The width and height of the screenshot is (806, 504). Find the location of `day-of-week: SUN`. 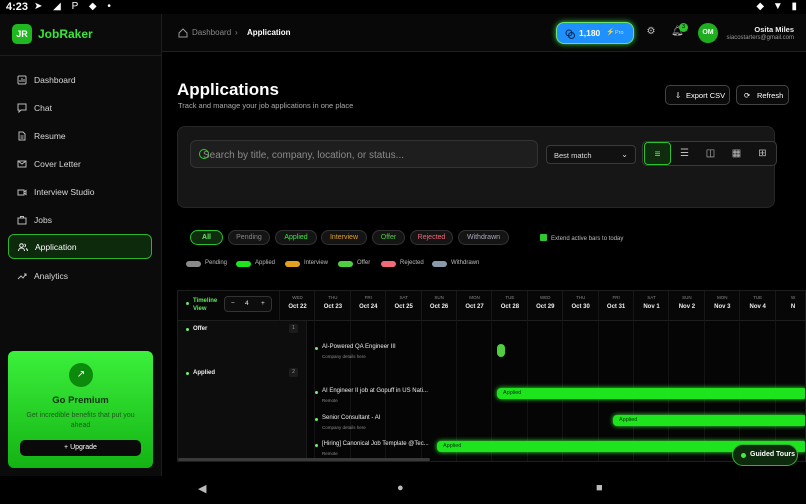

day-of-week: SUN is located at coordinates (687, 297).